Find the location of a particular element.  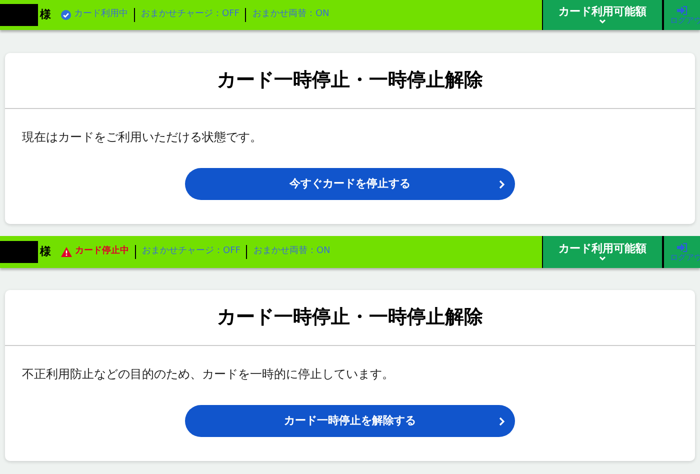

status-label: カード利用中 is located at coordinates (101, 15).